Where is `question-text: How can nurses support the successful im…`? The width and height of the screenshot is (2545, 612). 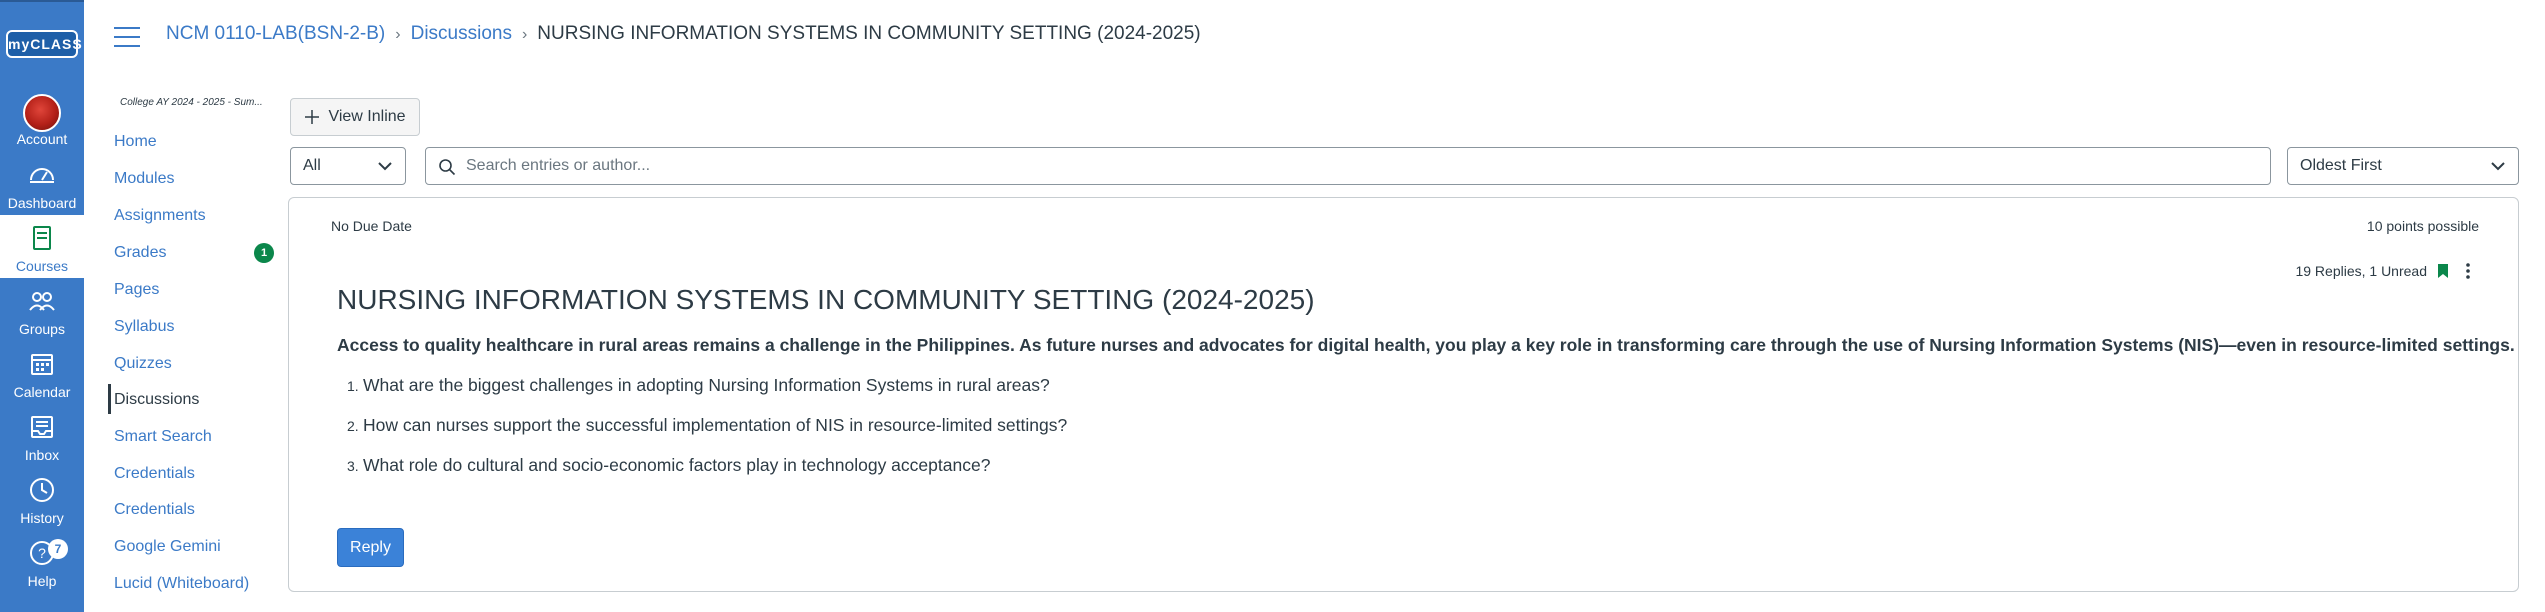
question-text: How can nurses support the successful im… is located at coordinates (715, 425).